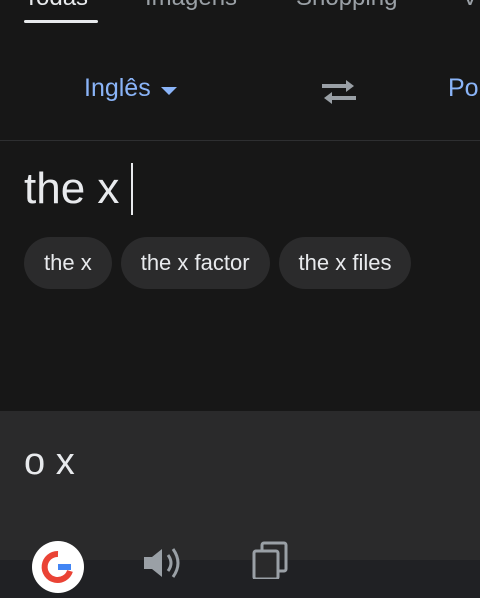  I want to click on source-language-selector: Inglês, so click(130, 88).